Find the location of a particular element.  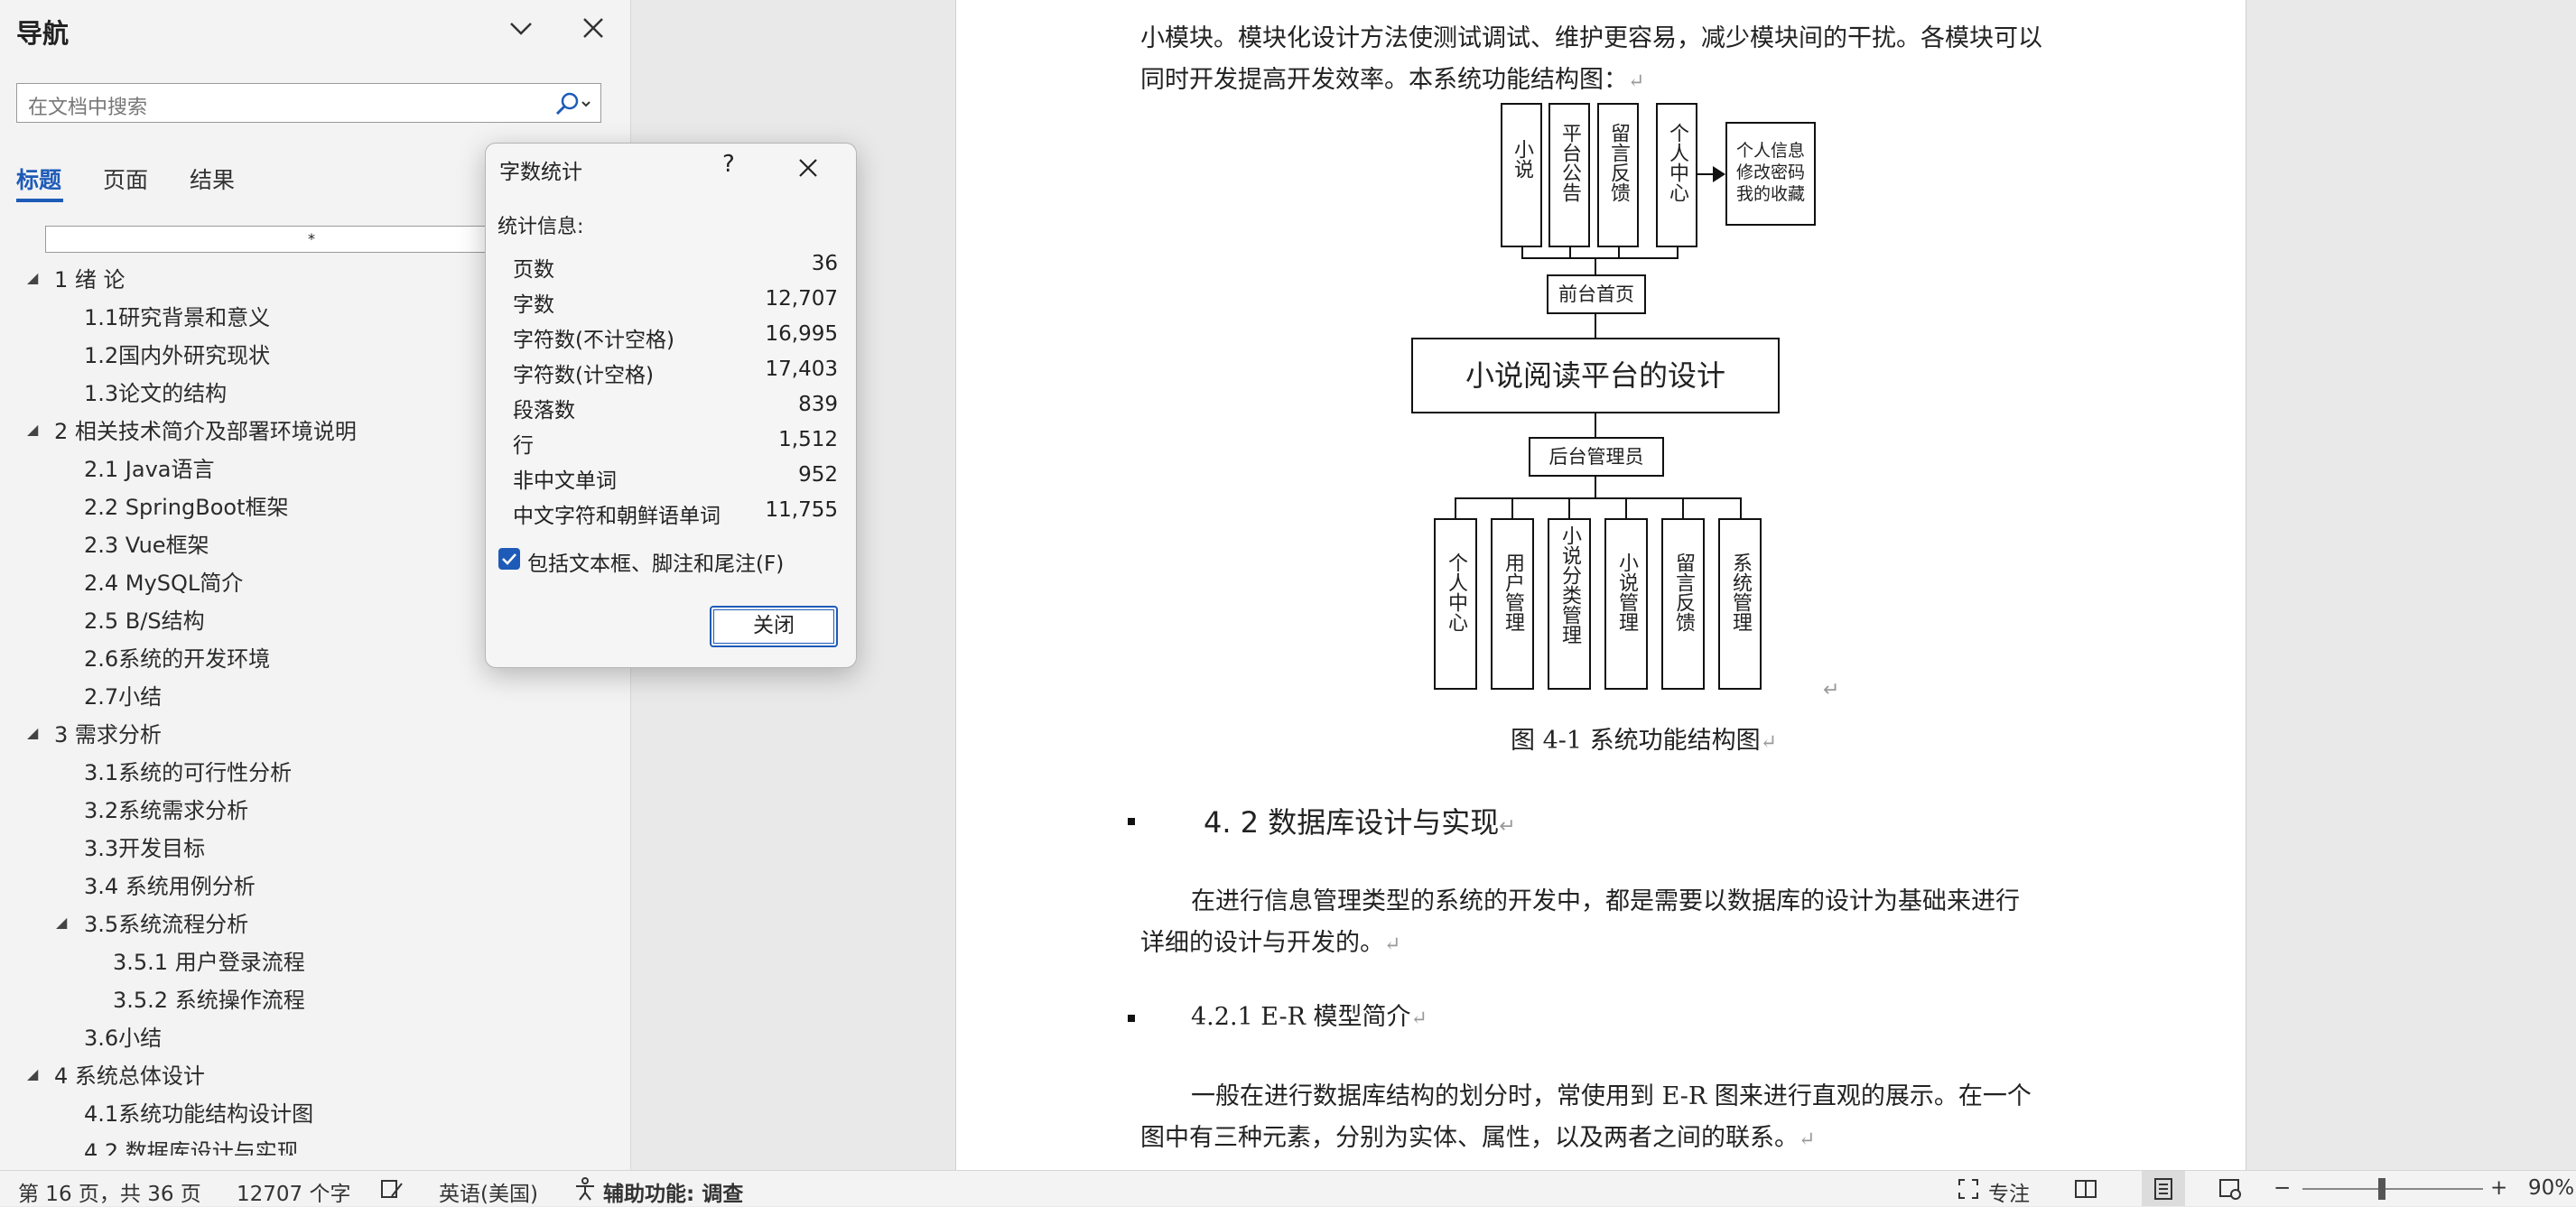

focus-icon is located at coordinates (1969, 1189).